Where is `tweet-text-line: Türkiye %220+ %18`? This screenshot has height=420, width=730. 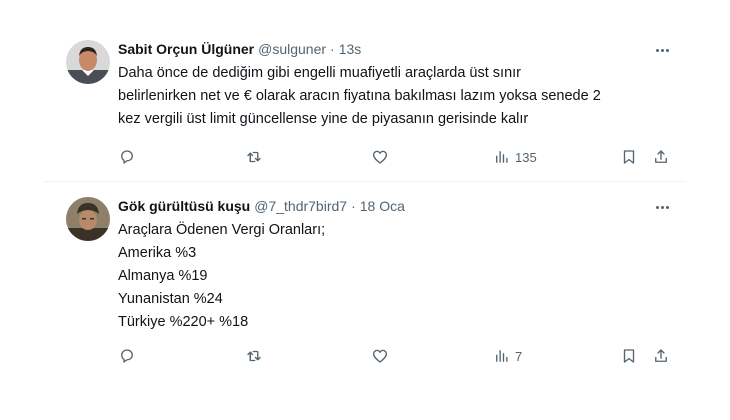
tweet-text-line: Türkiye %220+ %18 is located at coordinates (183, 322).